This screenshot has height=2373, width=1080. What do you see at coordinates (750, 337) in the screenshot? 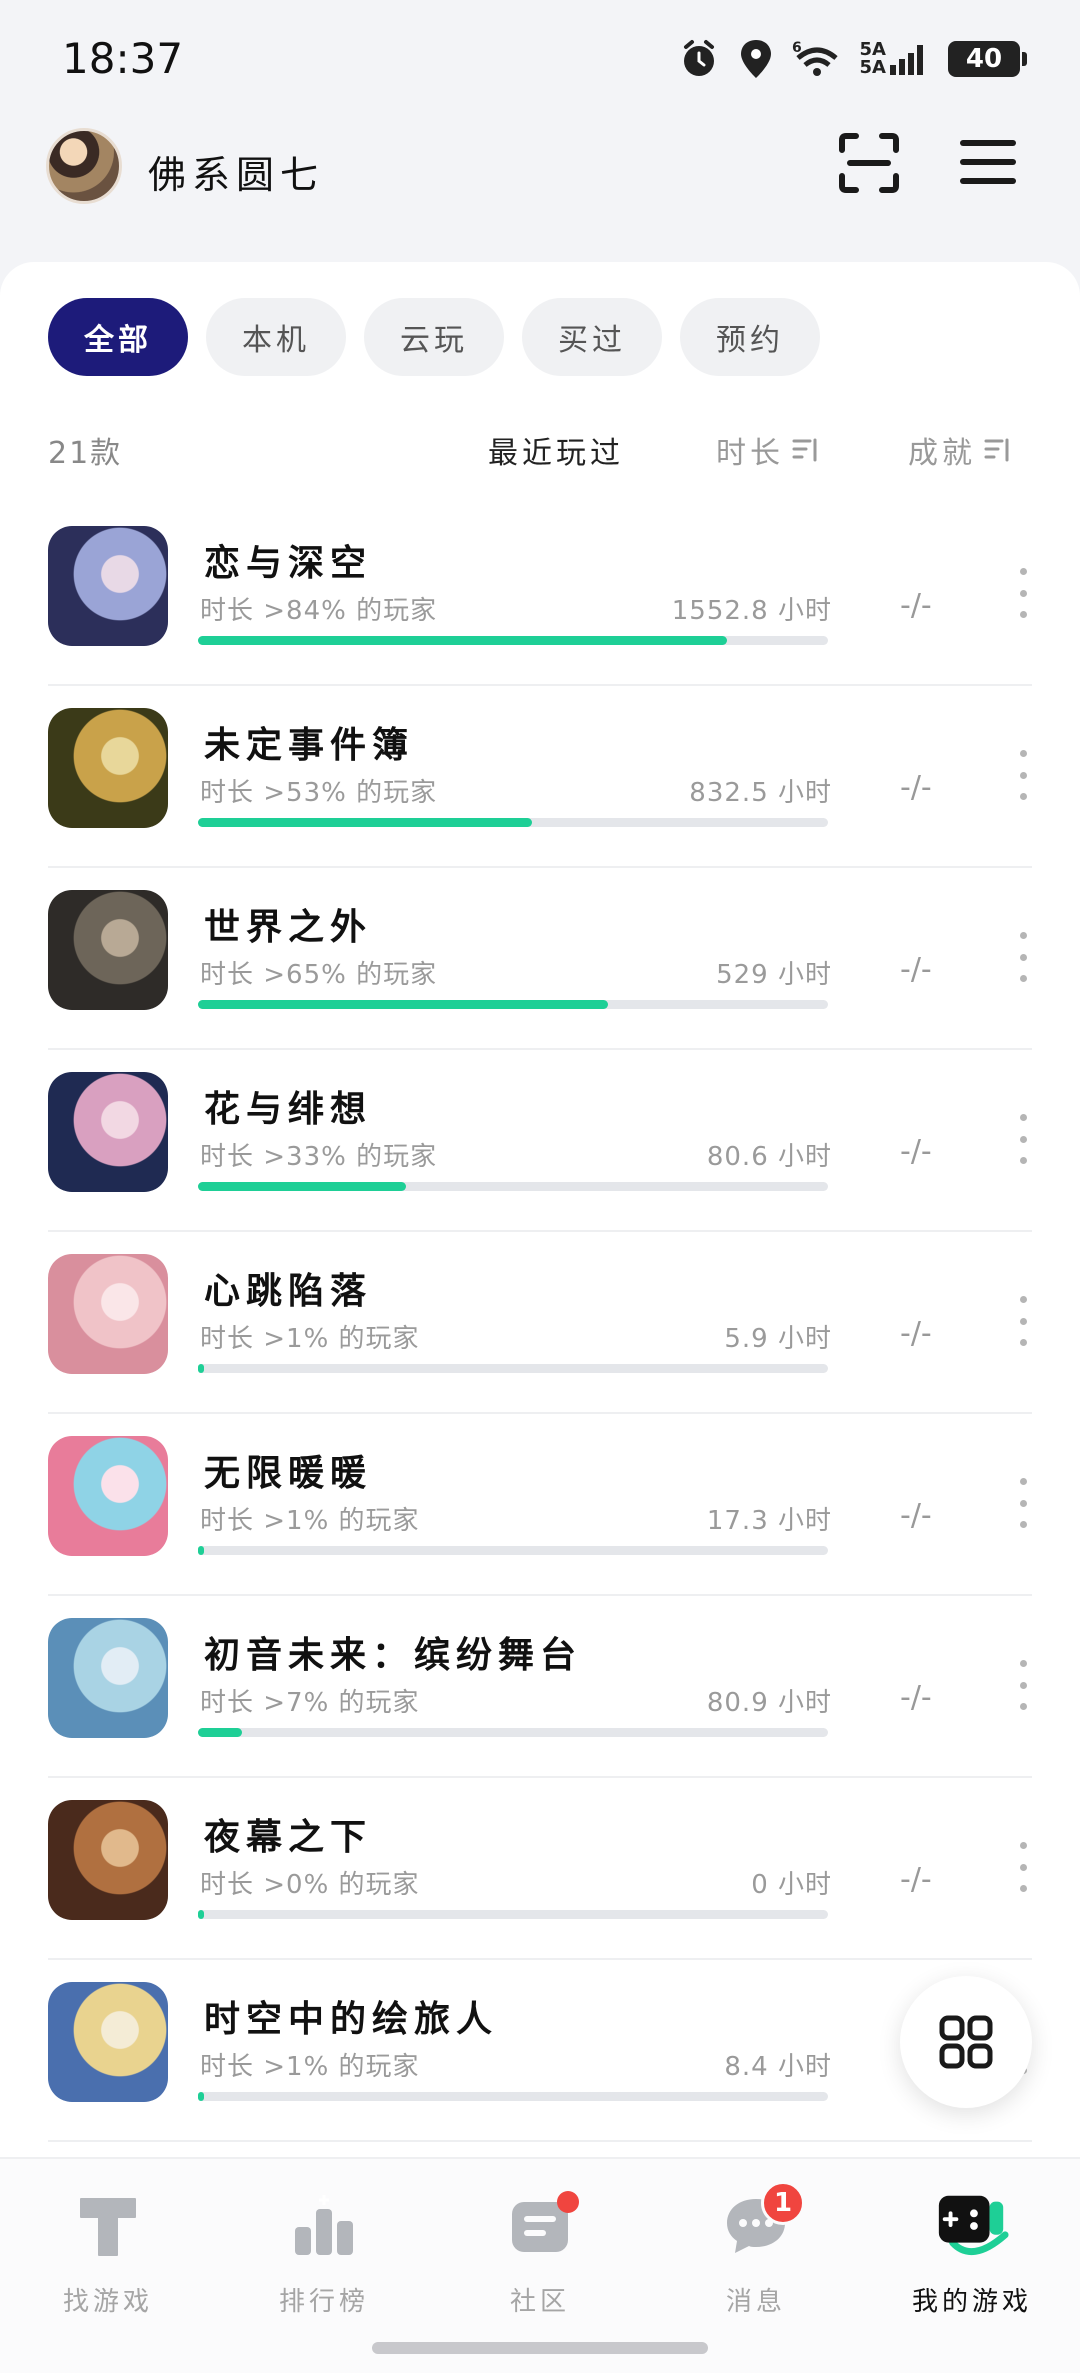
I see `filter-reserved: 预约` at bounding box center [750, 337].